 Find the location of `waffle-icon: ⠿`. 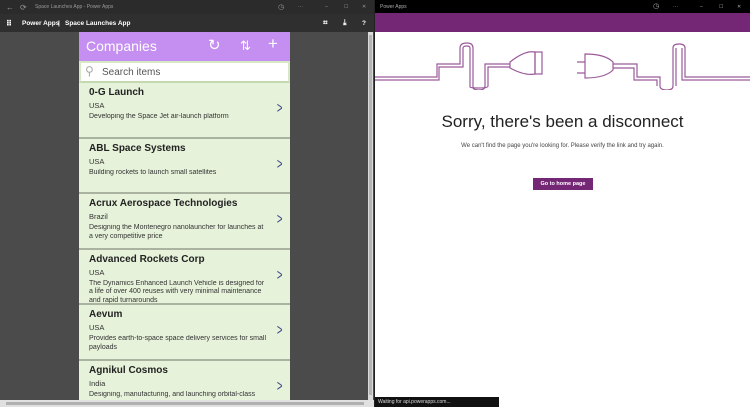

waffle-icon: ⠿ is located at coordinates (9, 23).